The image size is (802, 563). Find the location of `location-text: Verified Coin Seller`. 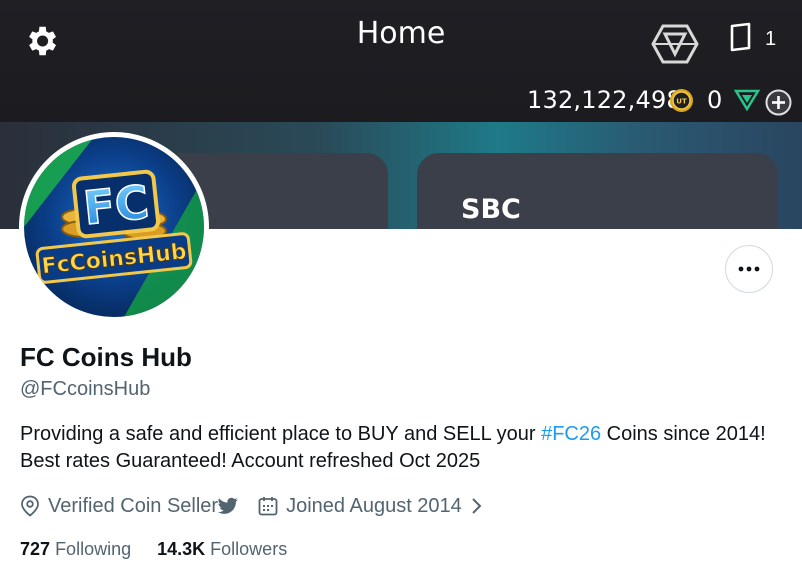

location-text: Verified Coin Seller is located at coordinates (133, 505).